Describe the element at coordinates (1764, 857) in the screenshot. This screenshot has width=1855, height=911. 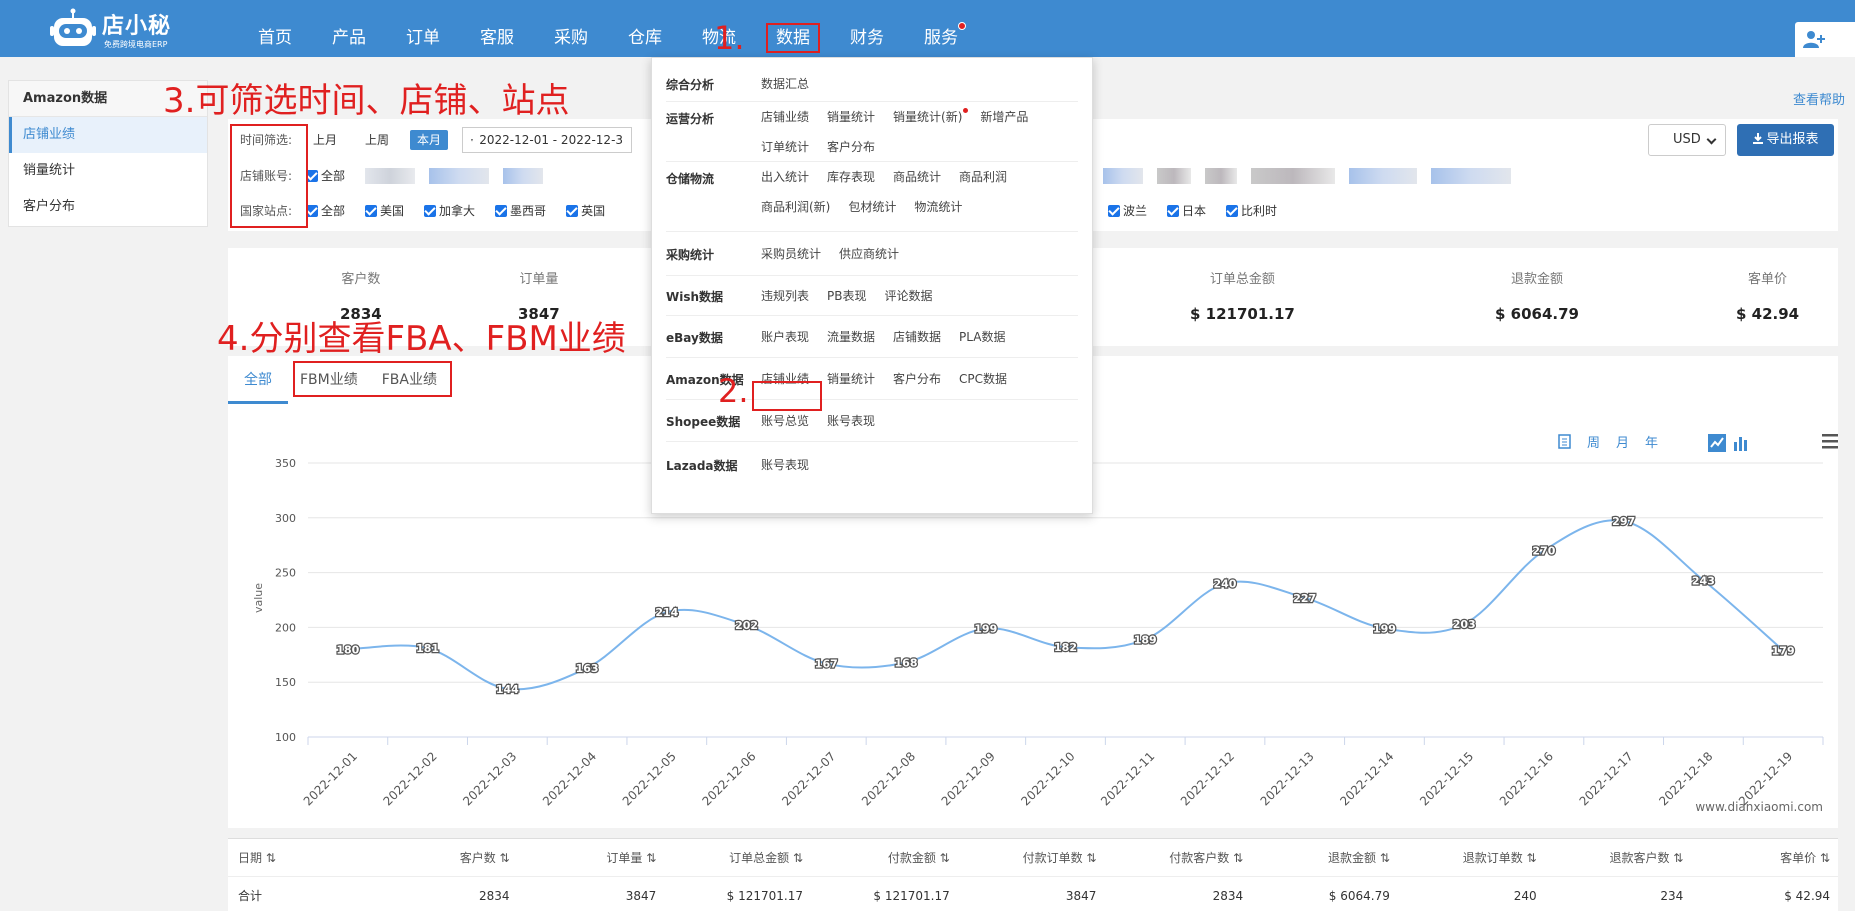
I see `table-header-cell: 客单价 ⇅` at that location.